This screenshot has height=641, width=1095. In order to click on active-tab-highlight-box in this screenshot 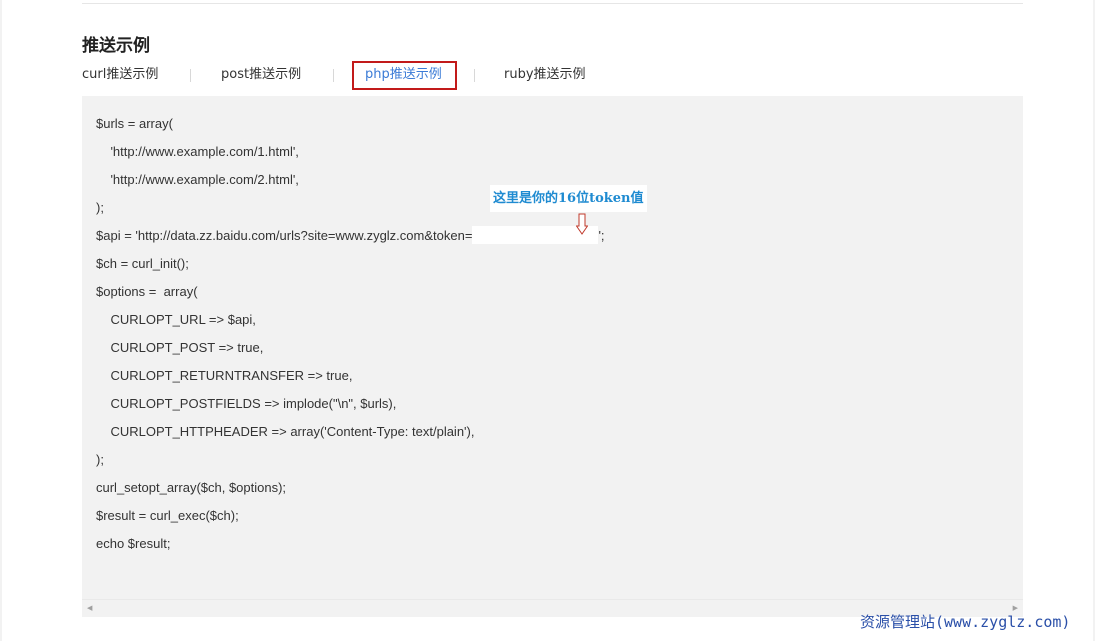, I will do `click(404, 75)`.